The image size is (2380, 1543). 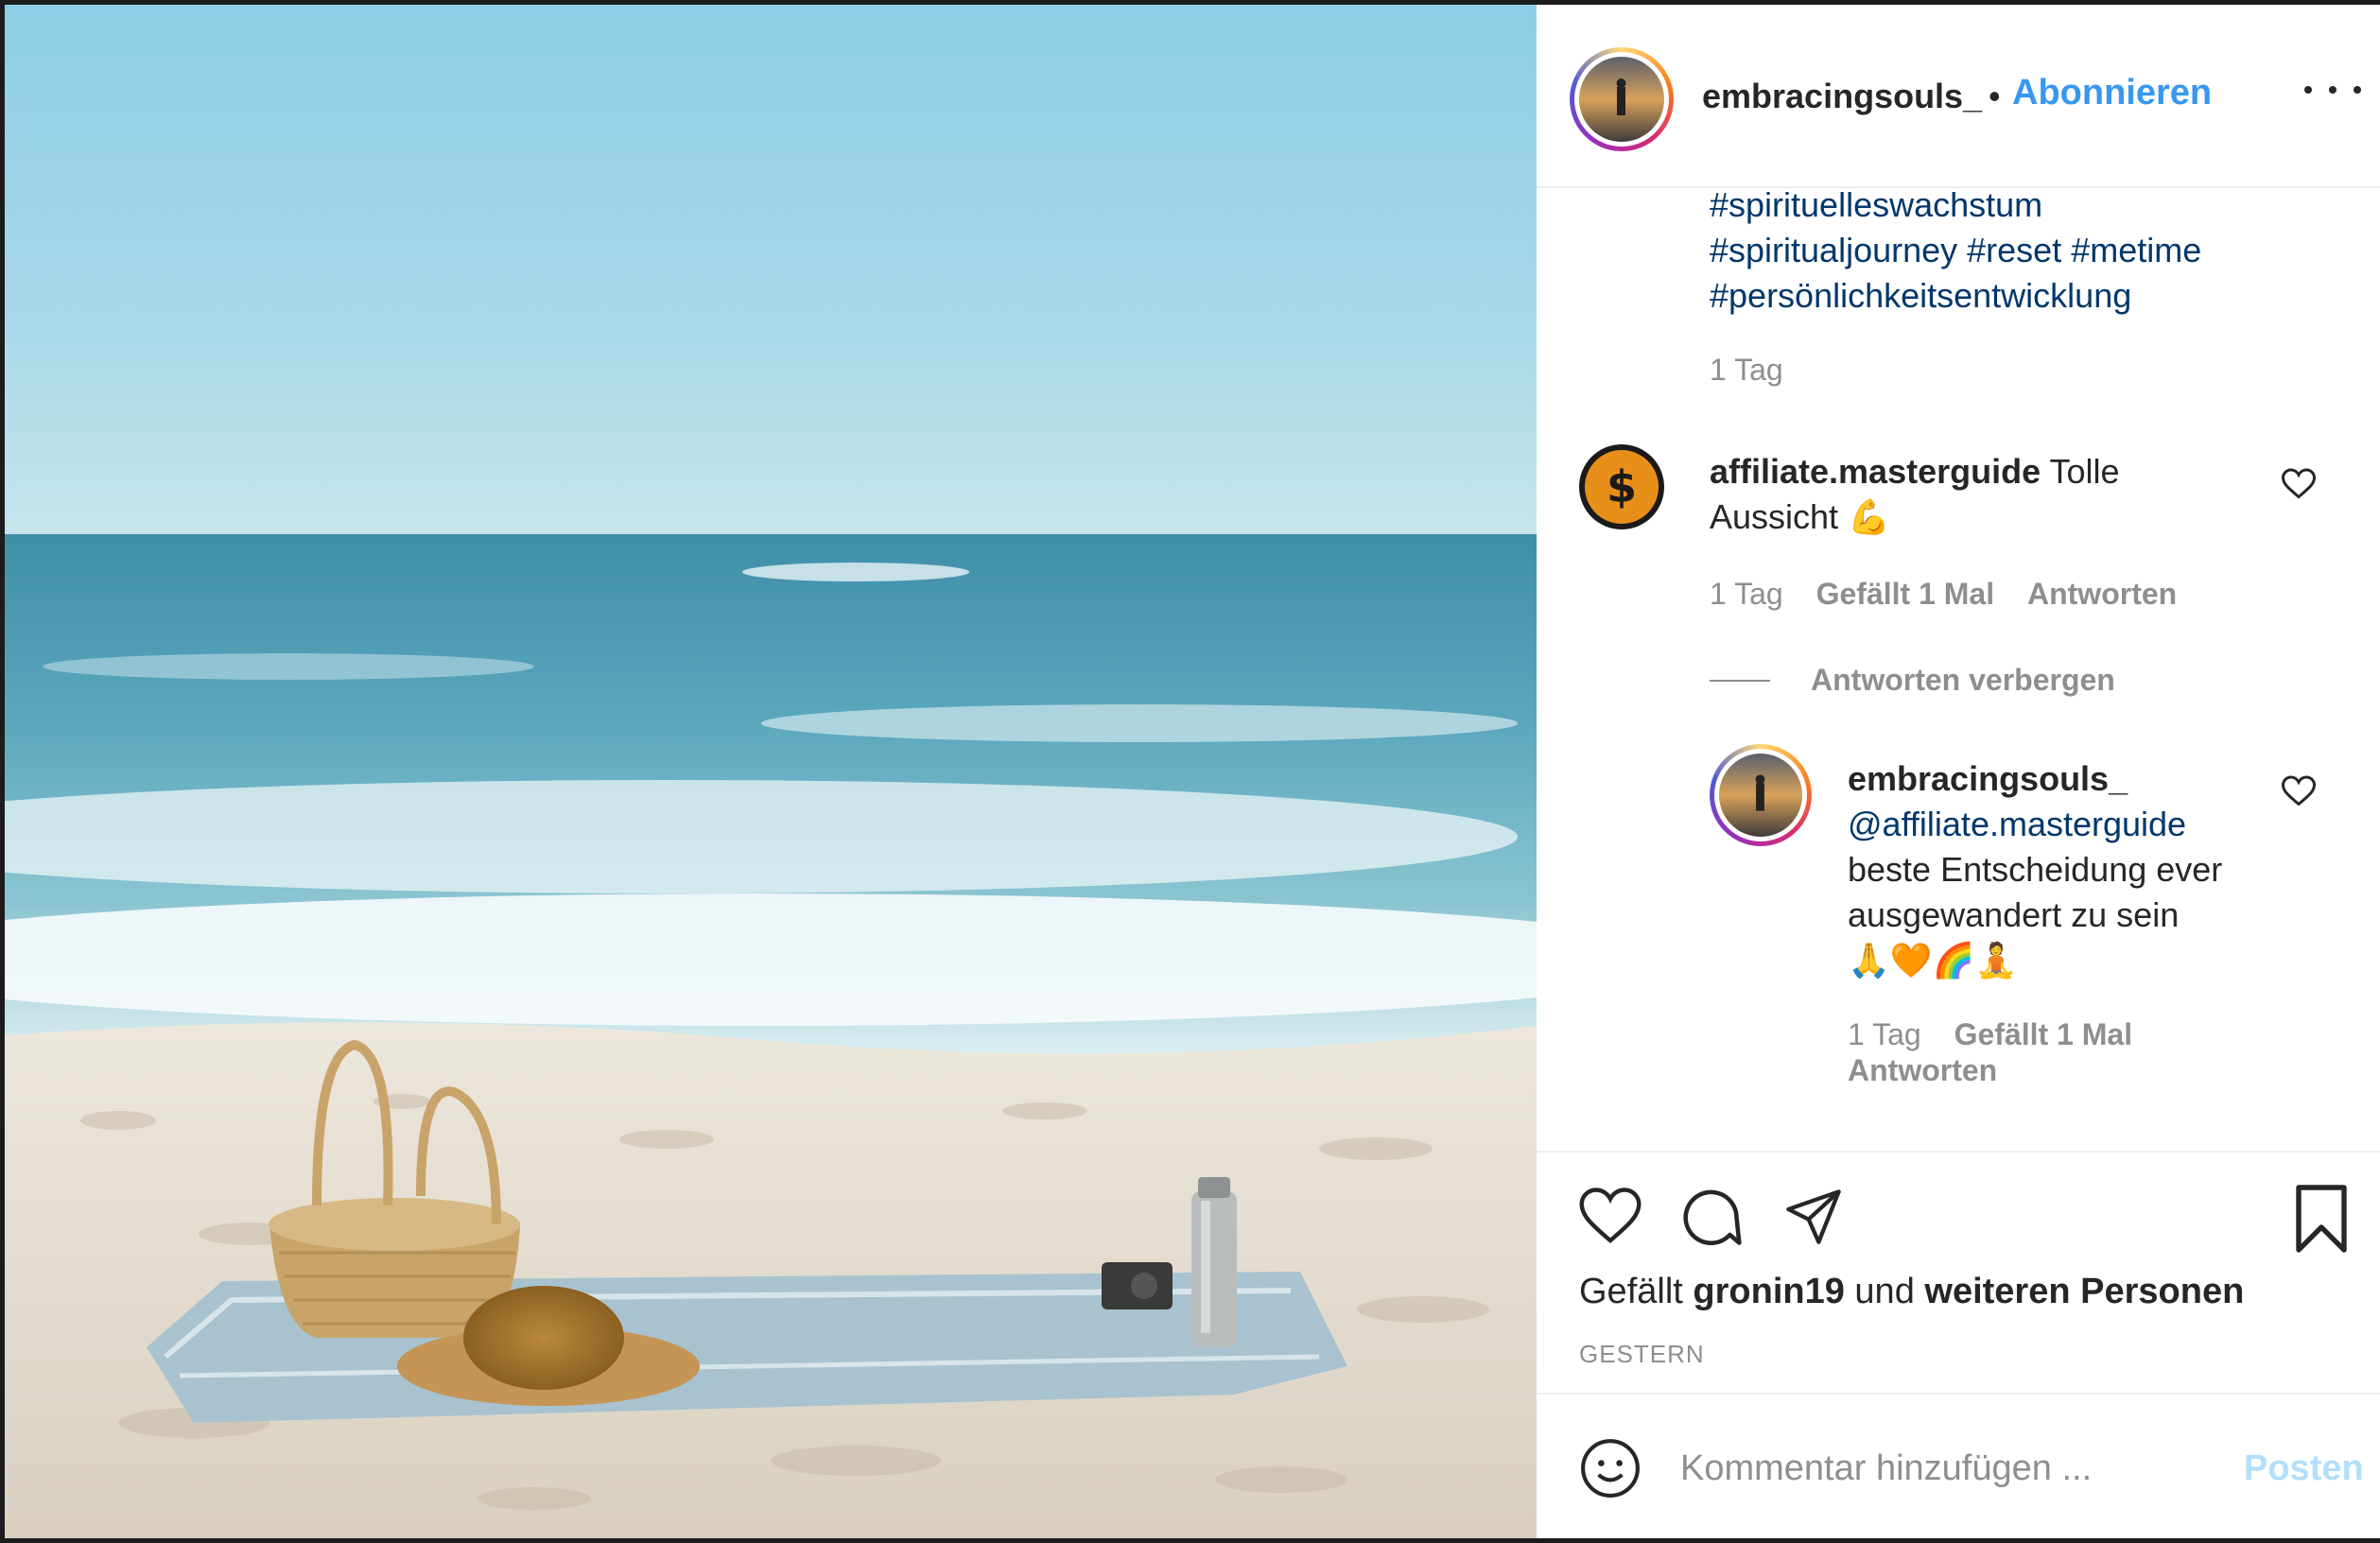 I want to click on reply-like-heart-icon, so click(x=2299, y=791).